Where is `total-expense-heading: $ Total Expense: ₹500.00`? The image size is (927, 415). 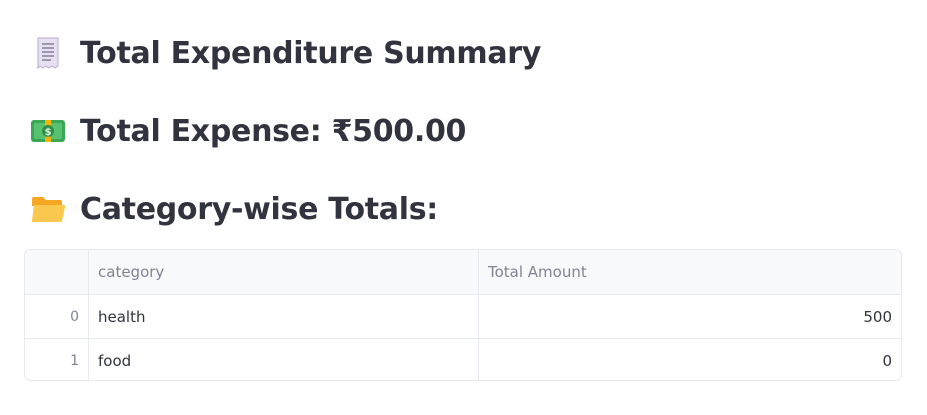
total-expense-heading: $ Total Expense: ₹500.00 is located at coordinates (248, 131).